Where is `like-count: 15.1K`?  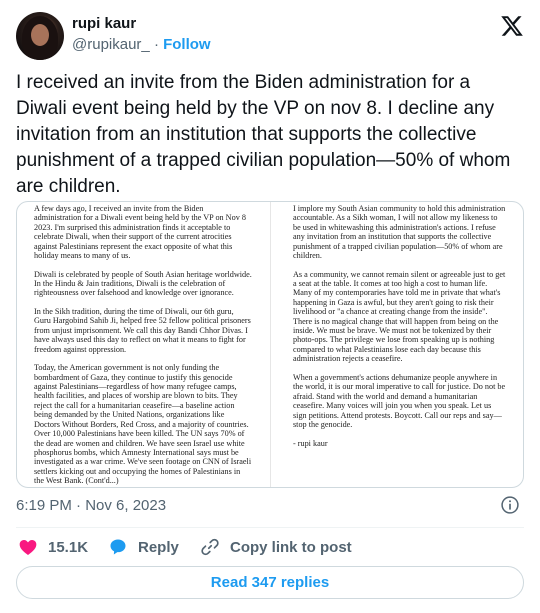 like-count: 15.1K is located at coordinates (68, 547).